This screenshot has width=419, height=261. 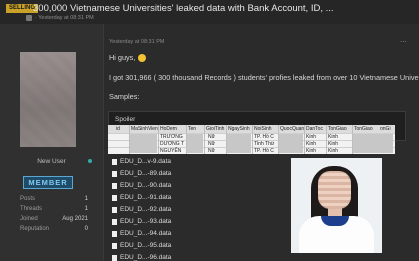 What do you see at coordinates (125, 119) in the screenshot?
I see `spoiler-title: Spoiler` at bounding box center [125, 119].